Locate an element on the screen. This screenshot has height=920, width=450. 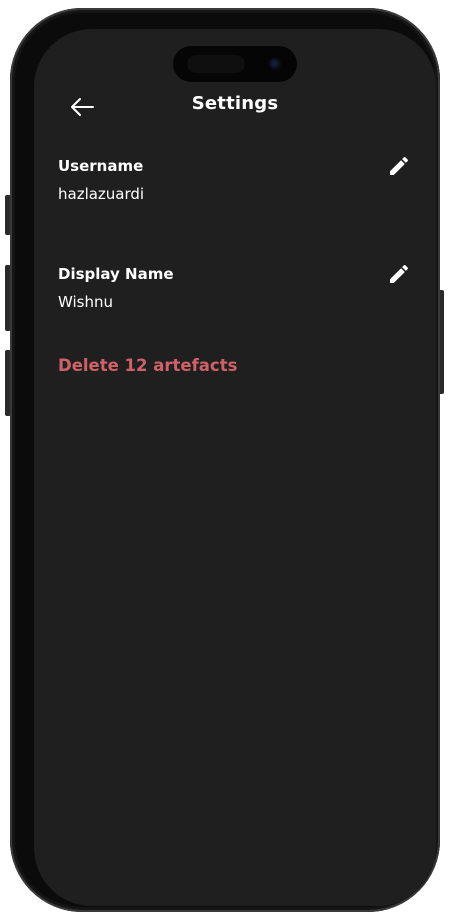
dynamic-island is located at coordinates (235, 64).